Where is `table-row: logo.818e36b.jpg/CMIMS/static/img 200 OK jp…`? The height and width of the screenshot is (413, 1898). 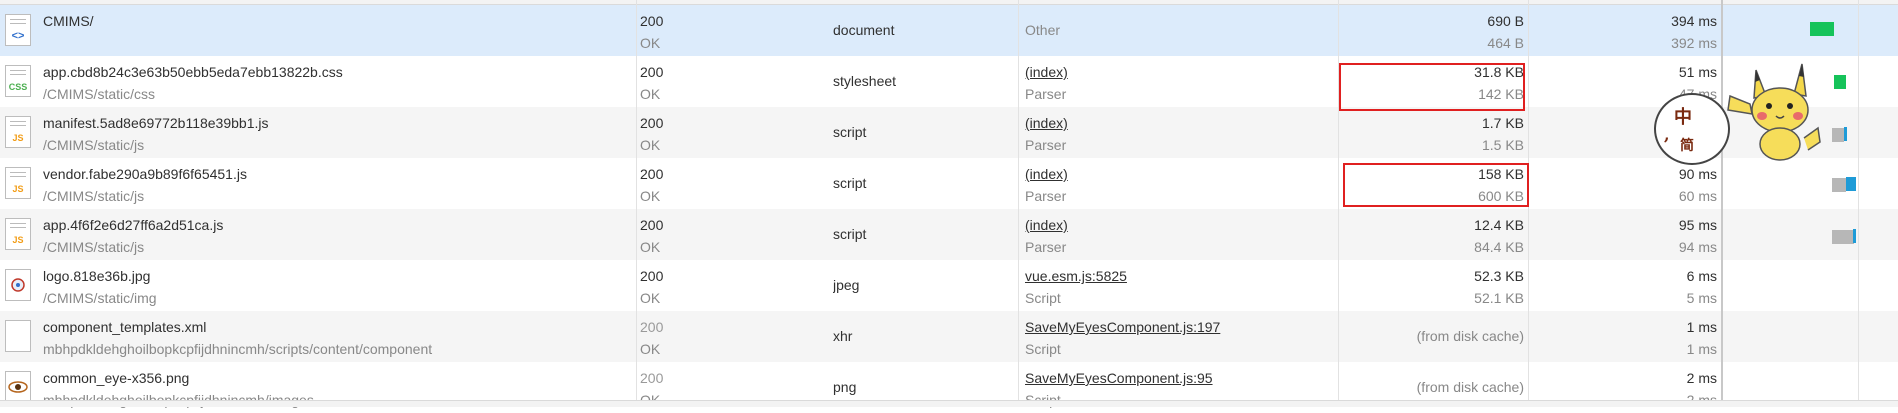 table-row: logo.818e36b.jpg/CMIMS/static/img 200 OK jp… is located at coordinates (949, 285).